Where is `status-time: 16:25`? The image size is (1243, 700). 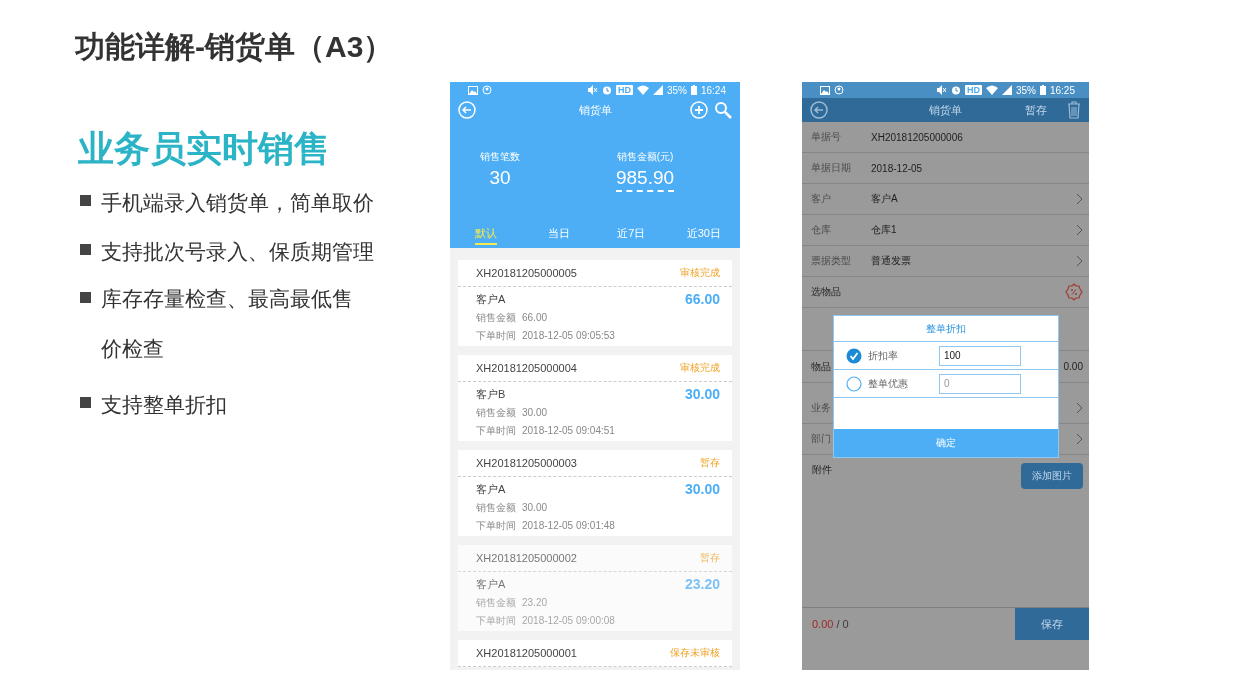 status-time: 16:25 is located at coordinates (1062, 90).